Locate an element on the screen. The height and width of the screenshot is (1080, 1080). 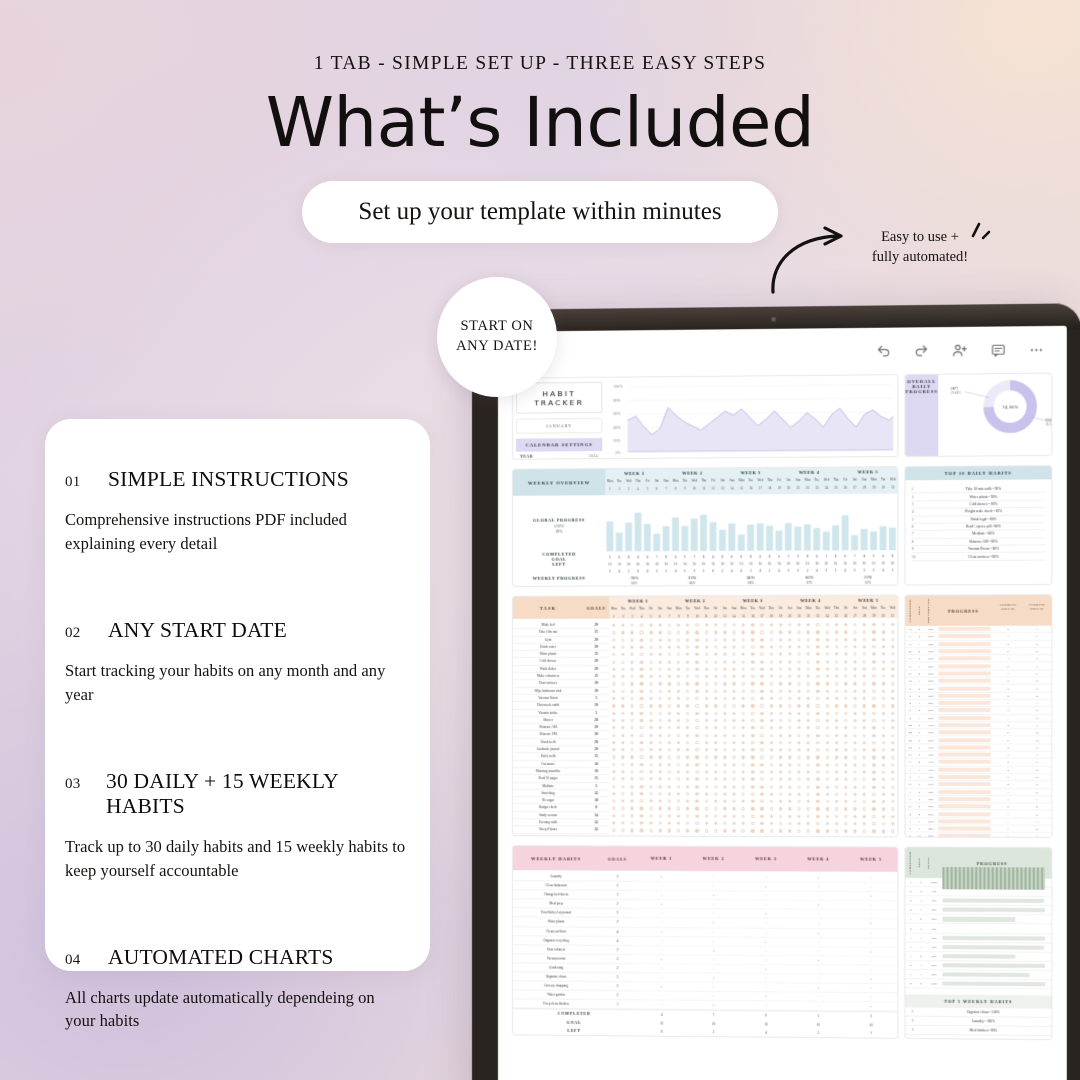
habit-name: Vitamin intake is located at coordinates (548, 713).